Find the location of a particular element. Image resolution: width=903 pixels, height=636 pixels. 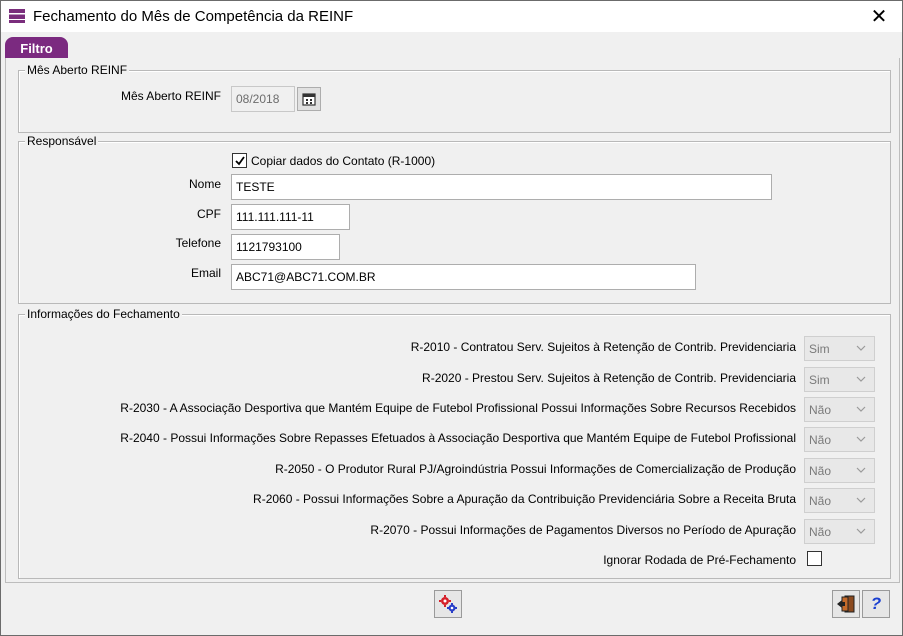

r2060-value: Não is located at coordinates (820, 500).